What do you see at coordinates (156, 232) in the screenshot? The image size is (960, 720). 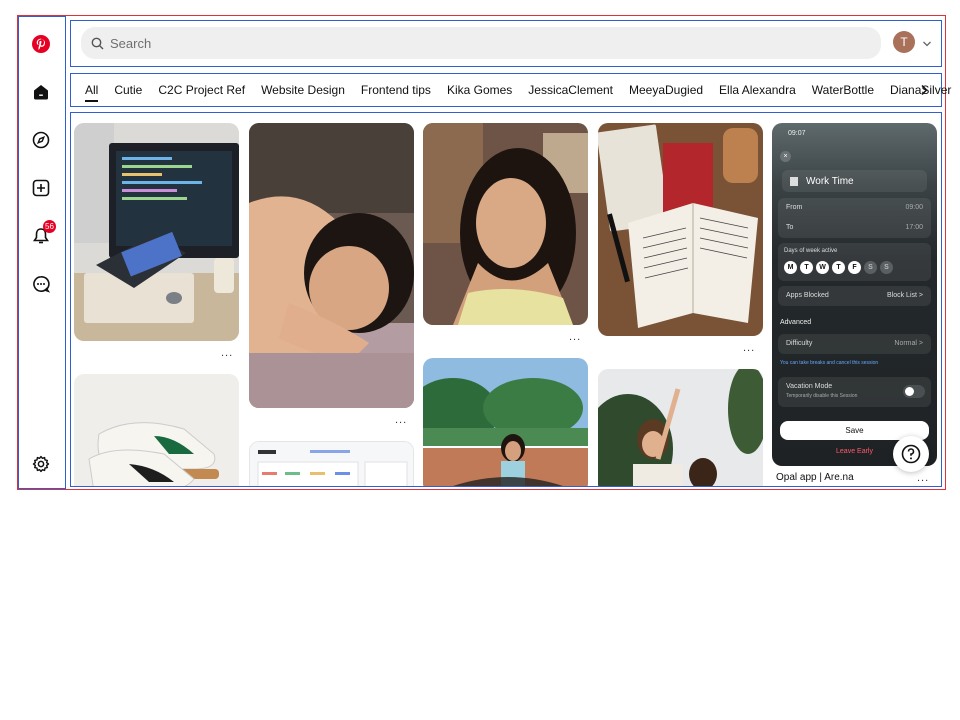 I see `pin-desk-setup` at bounding box center [156, 232].